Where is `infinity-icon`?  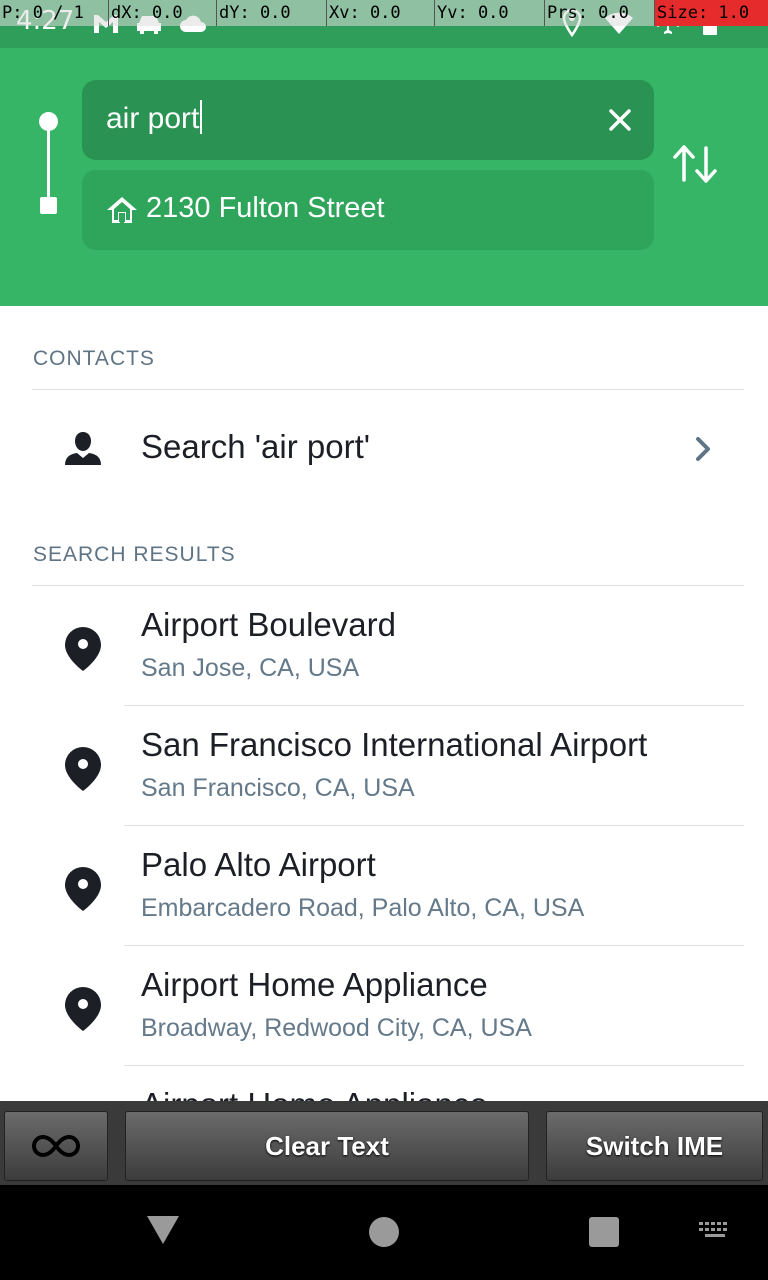 infinity-icon is located at coordinates (56, 1146).